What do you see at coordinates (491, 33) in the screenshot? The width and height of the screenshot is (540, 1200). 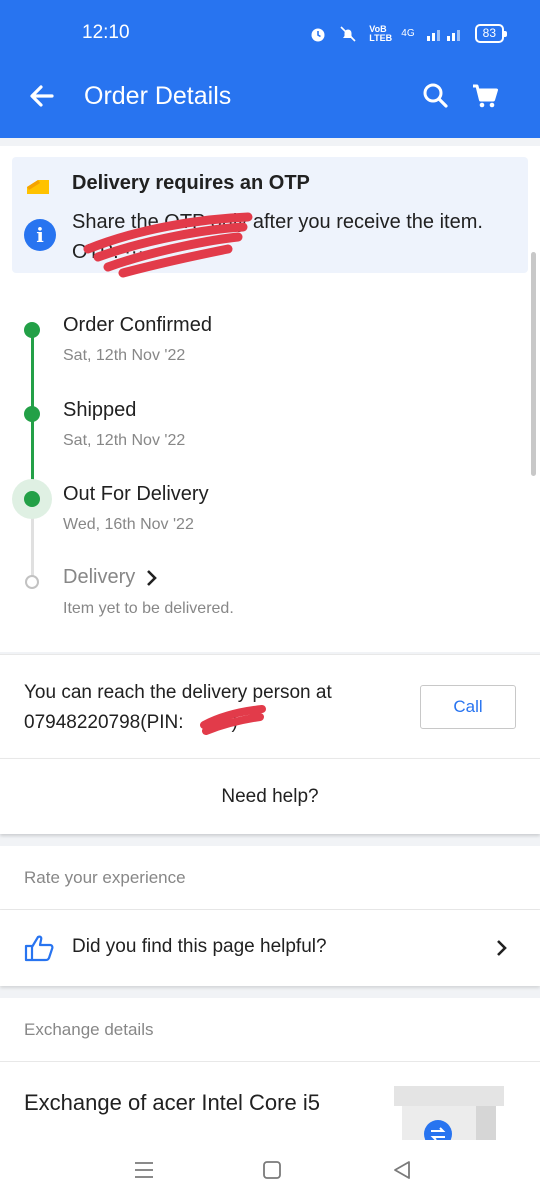 I see `battery-indicator: 83` at bounding box center [491, 33].